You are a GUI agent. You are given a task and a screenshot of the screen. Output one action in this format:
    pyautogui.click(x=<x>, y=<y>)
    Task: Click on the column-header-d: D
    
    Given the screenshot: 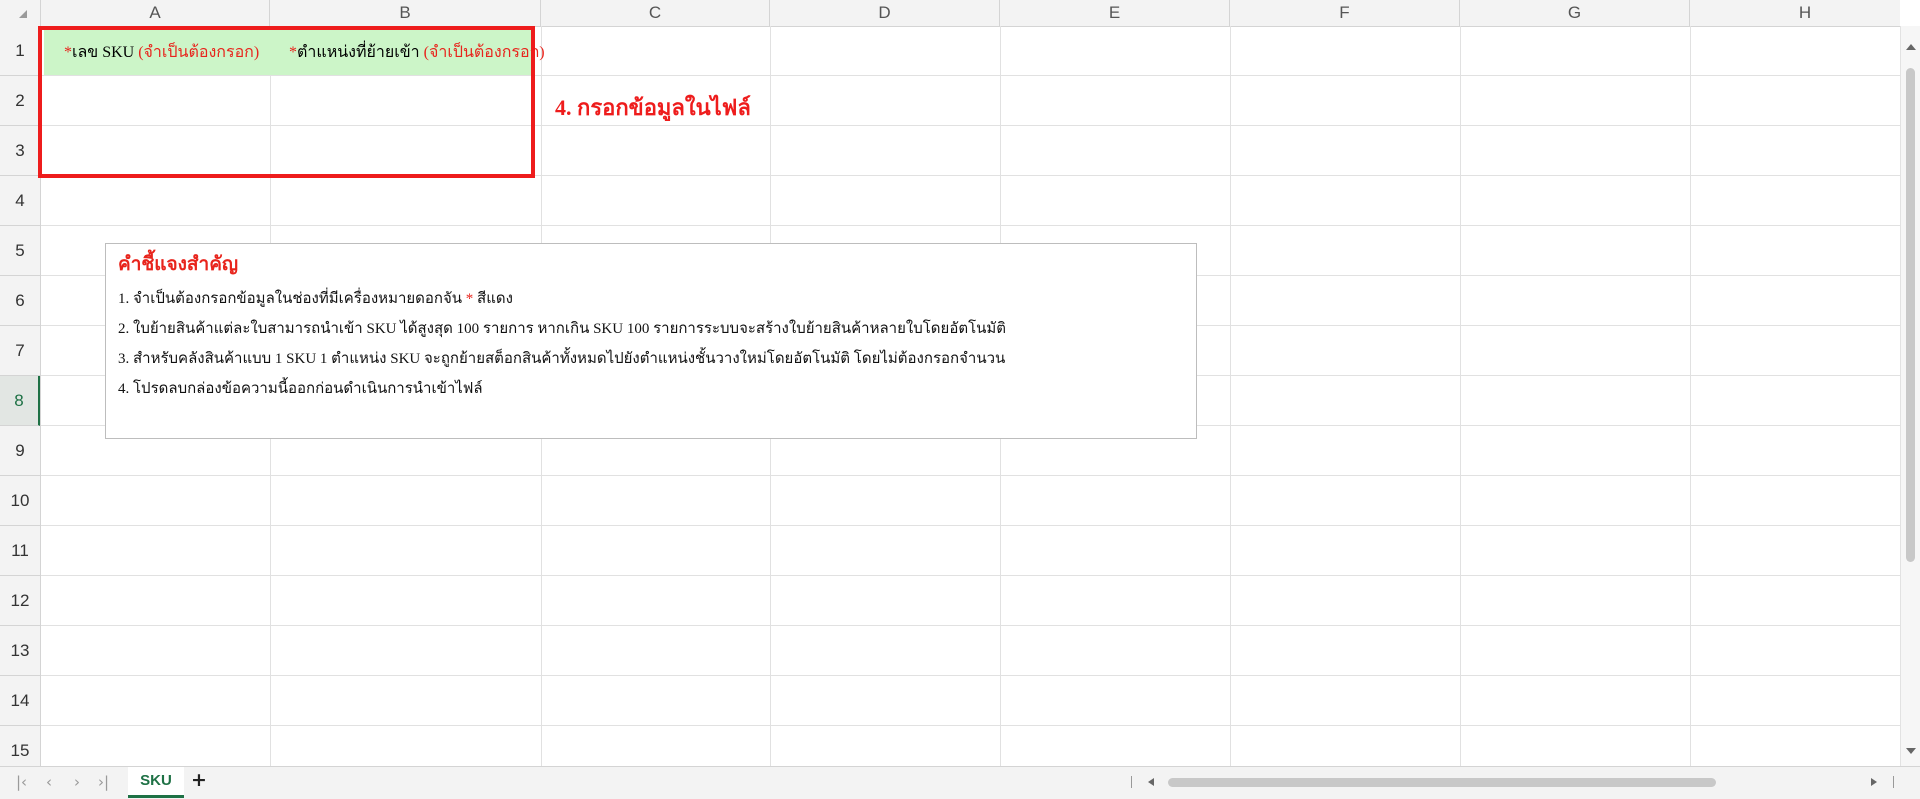 What is the action you would take?
    pyautogui.click(x=885, y=13)
    